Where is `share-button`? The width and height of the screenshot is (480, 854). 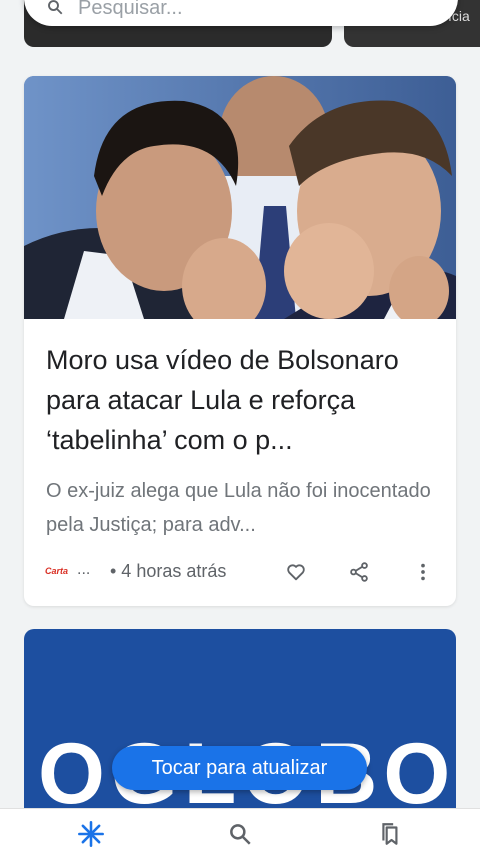
share-button is located at coordinates (359, 572).